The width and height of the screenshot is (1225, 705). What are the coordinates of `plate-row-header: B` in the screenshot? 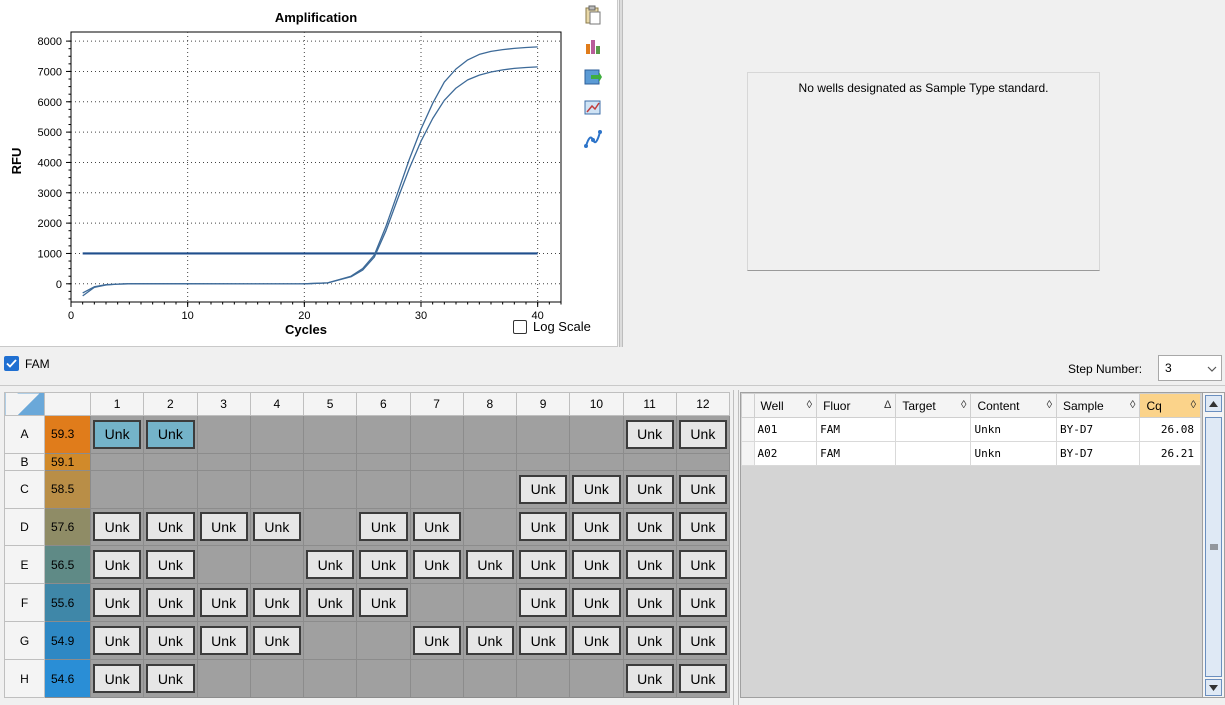 It's located at (24, 461).